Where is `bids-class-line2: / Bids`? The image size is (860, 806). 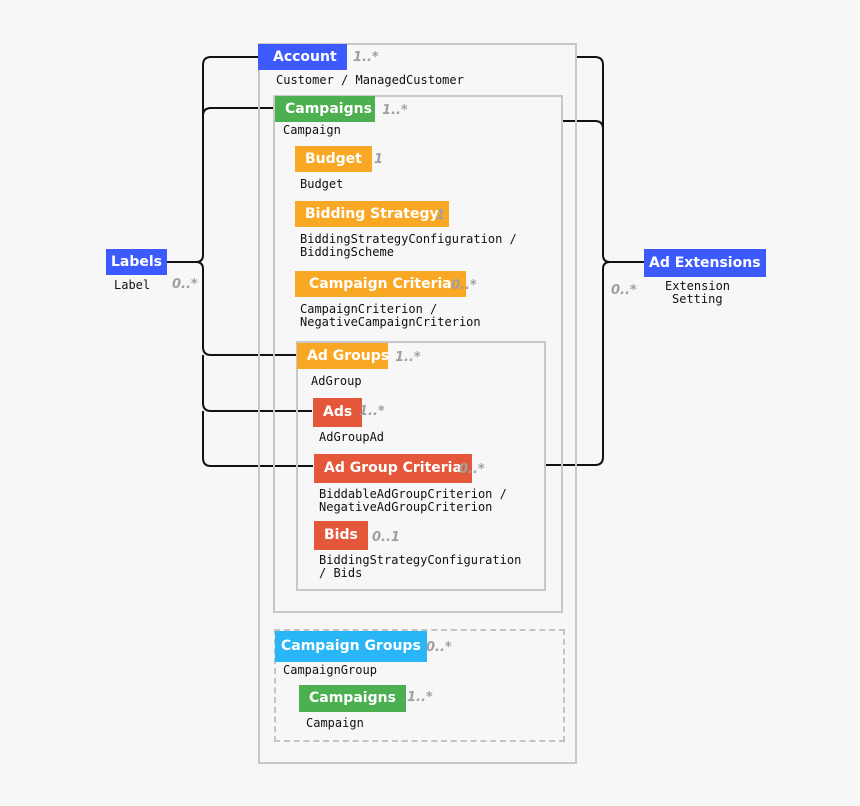
bids-class-line2: / Bids is located at coordinates (341, 573).